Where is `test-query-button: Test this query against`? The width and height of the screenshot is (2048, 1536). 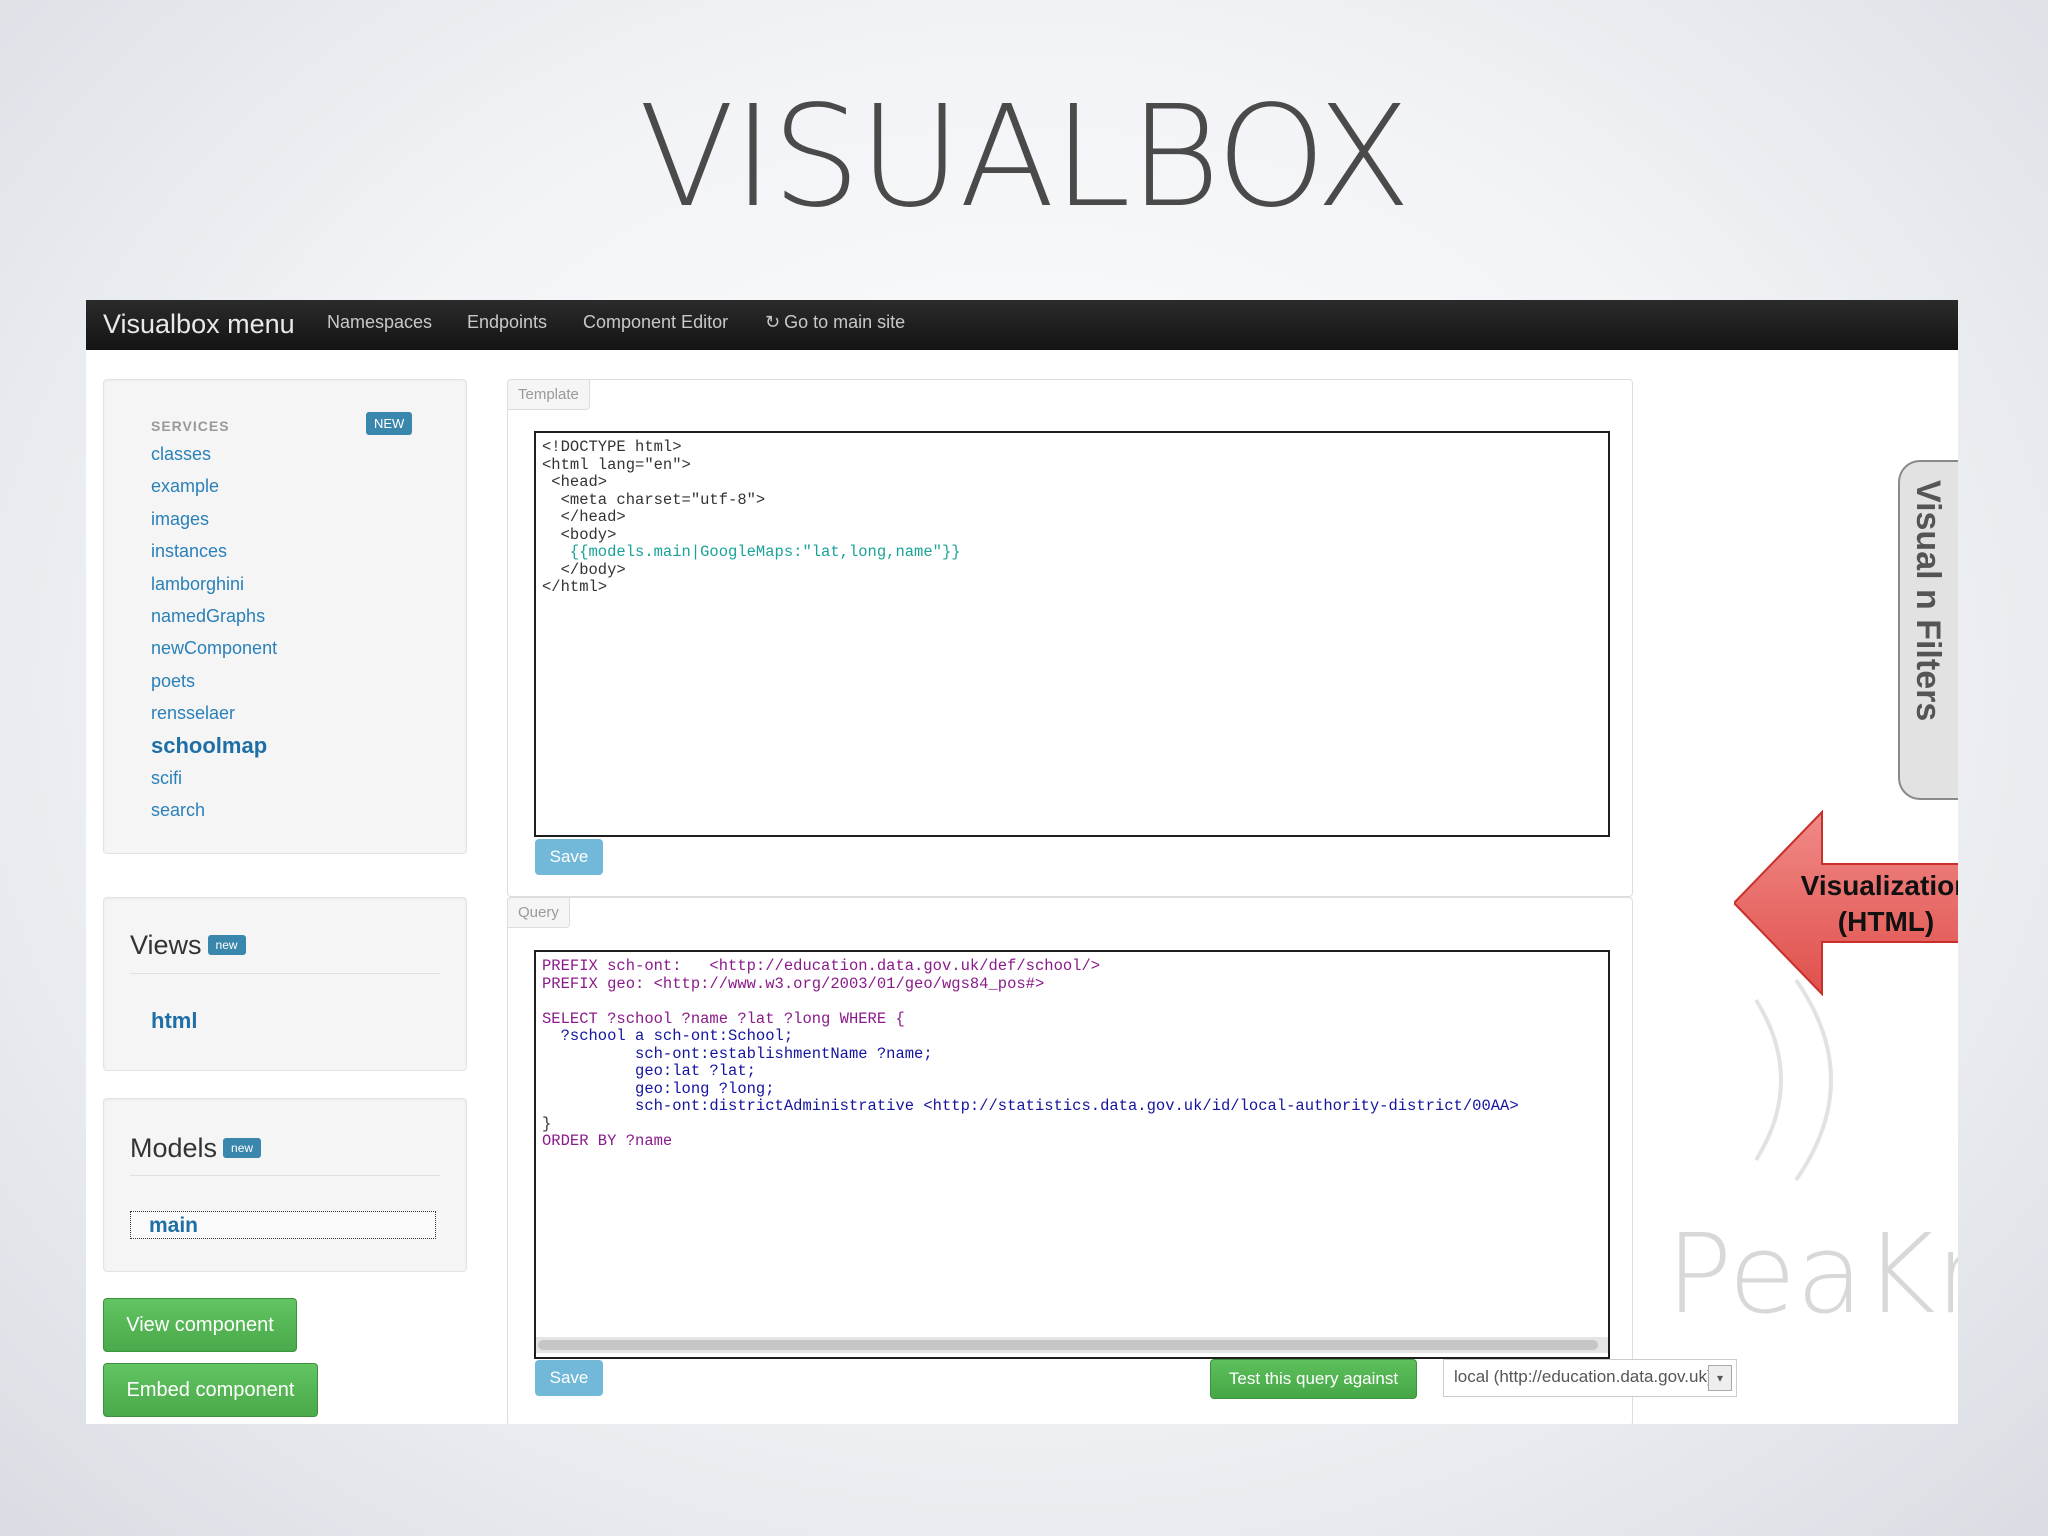 test-query-button: Test this query against is located at coordinates (1313, 1379).